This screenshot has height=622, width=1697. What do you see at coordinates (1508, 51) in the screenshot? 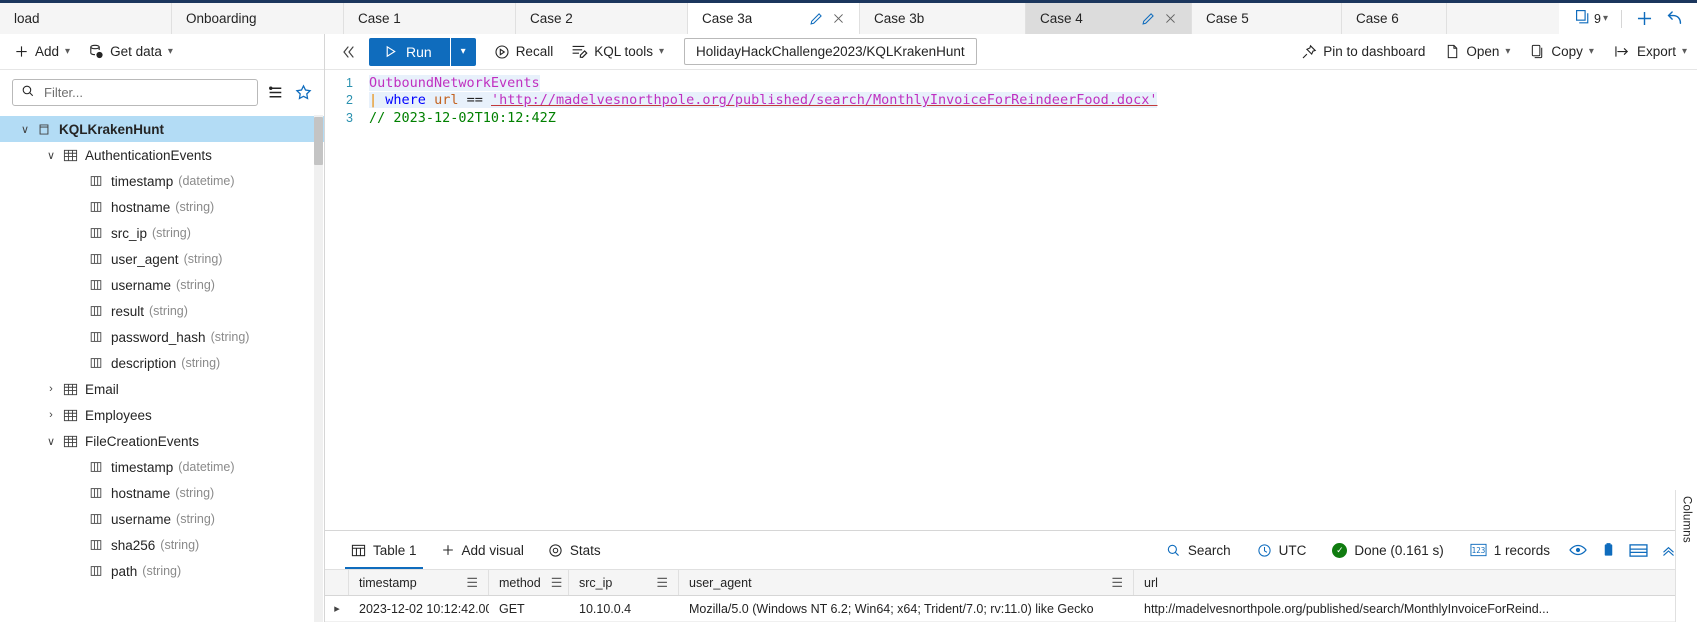
I see `chevron-down-icon: ▾` at bounding box center [1508, 51].